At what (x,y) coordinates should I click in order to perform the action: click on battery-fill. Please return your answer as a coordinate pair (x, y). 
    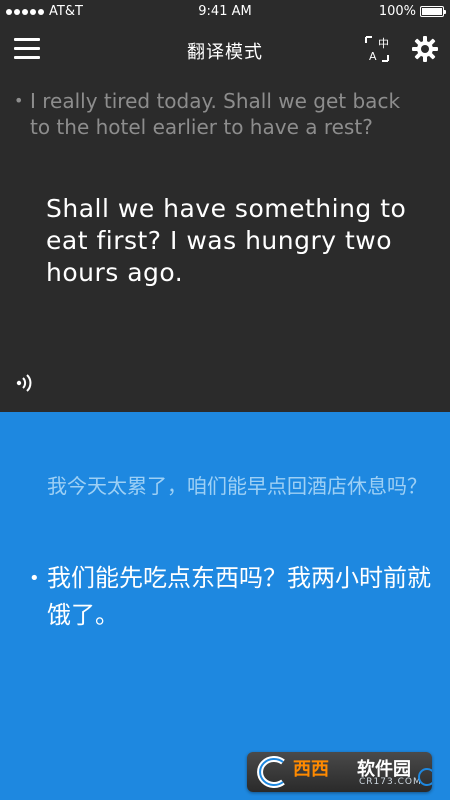
    Looking at the image, I should click on (432, 11).